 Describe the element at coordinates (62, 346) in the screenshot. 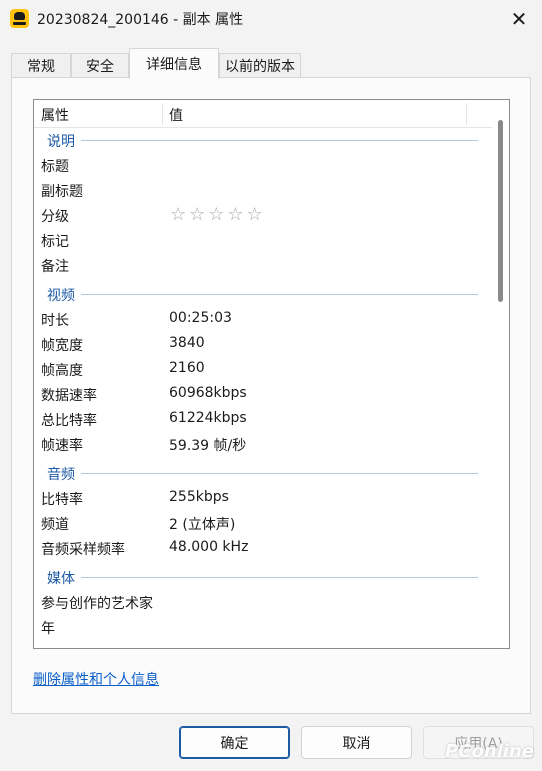

I see `property-name: 帧宽度` at that location.